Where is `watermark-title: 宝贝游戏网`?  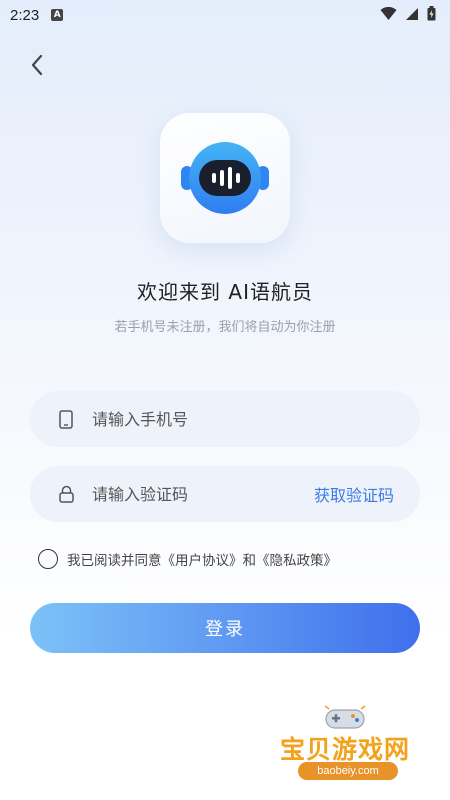
watermark-title: 宝贝游戏网 is located at coordinates (344, 749).